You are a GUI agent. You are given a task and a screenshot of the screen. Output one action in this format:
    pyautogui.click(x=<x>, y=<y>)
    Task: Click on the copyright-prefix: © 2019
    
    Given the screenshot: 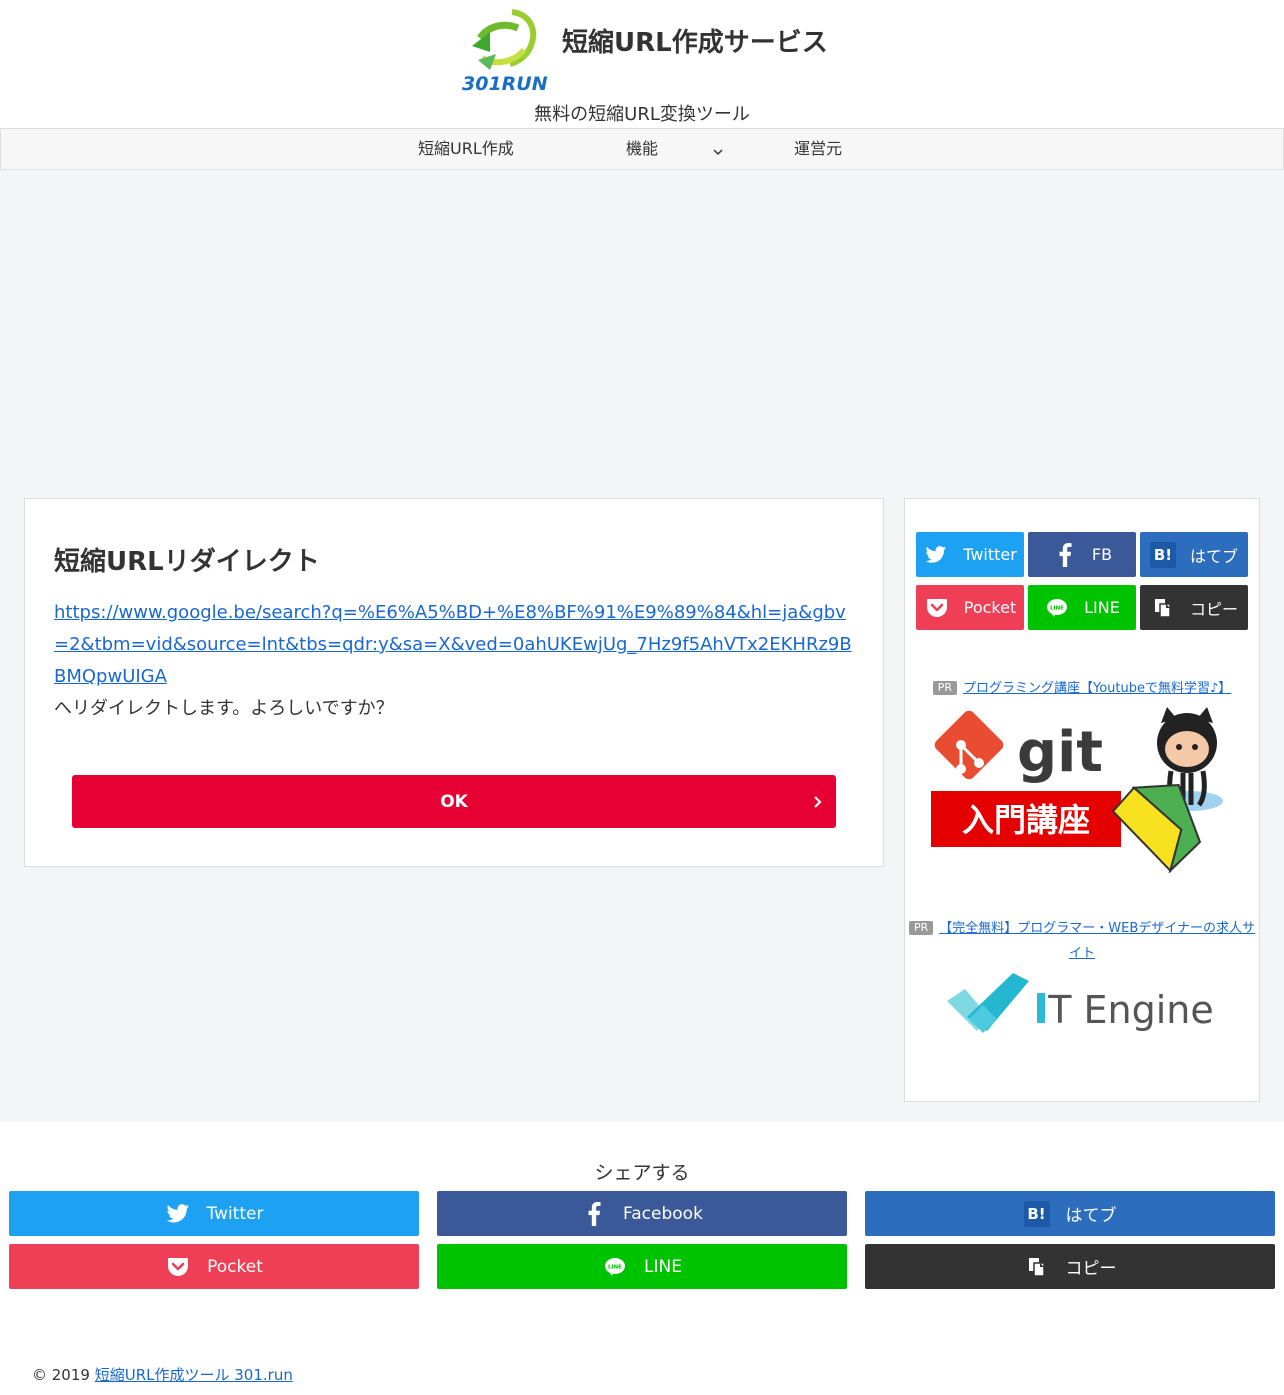 What is the action you would take?
    pyautogui.click(x=61, y=1375)
    